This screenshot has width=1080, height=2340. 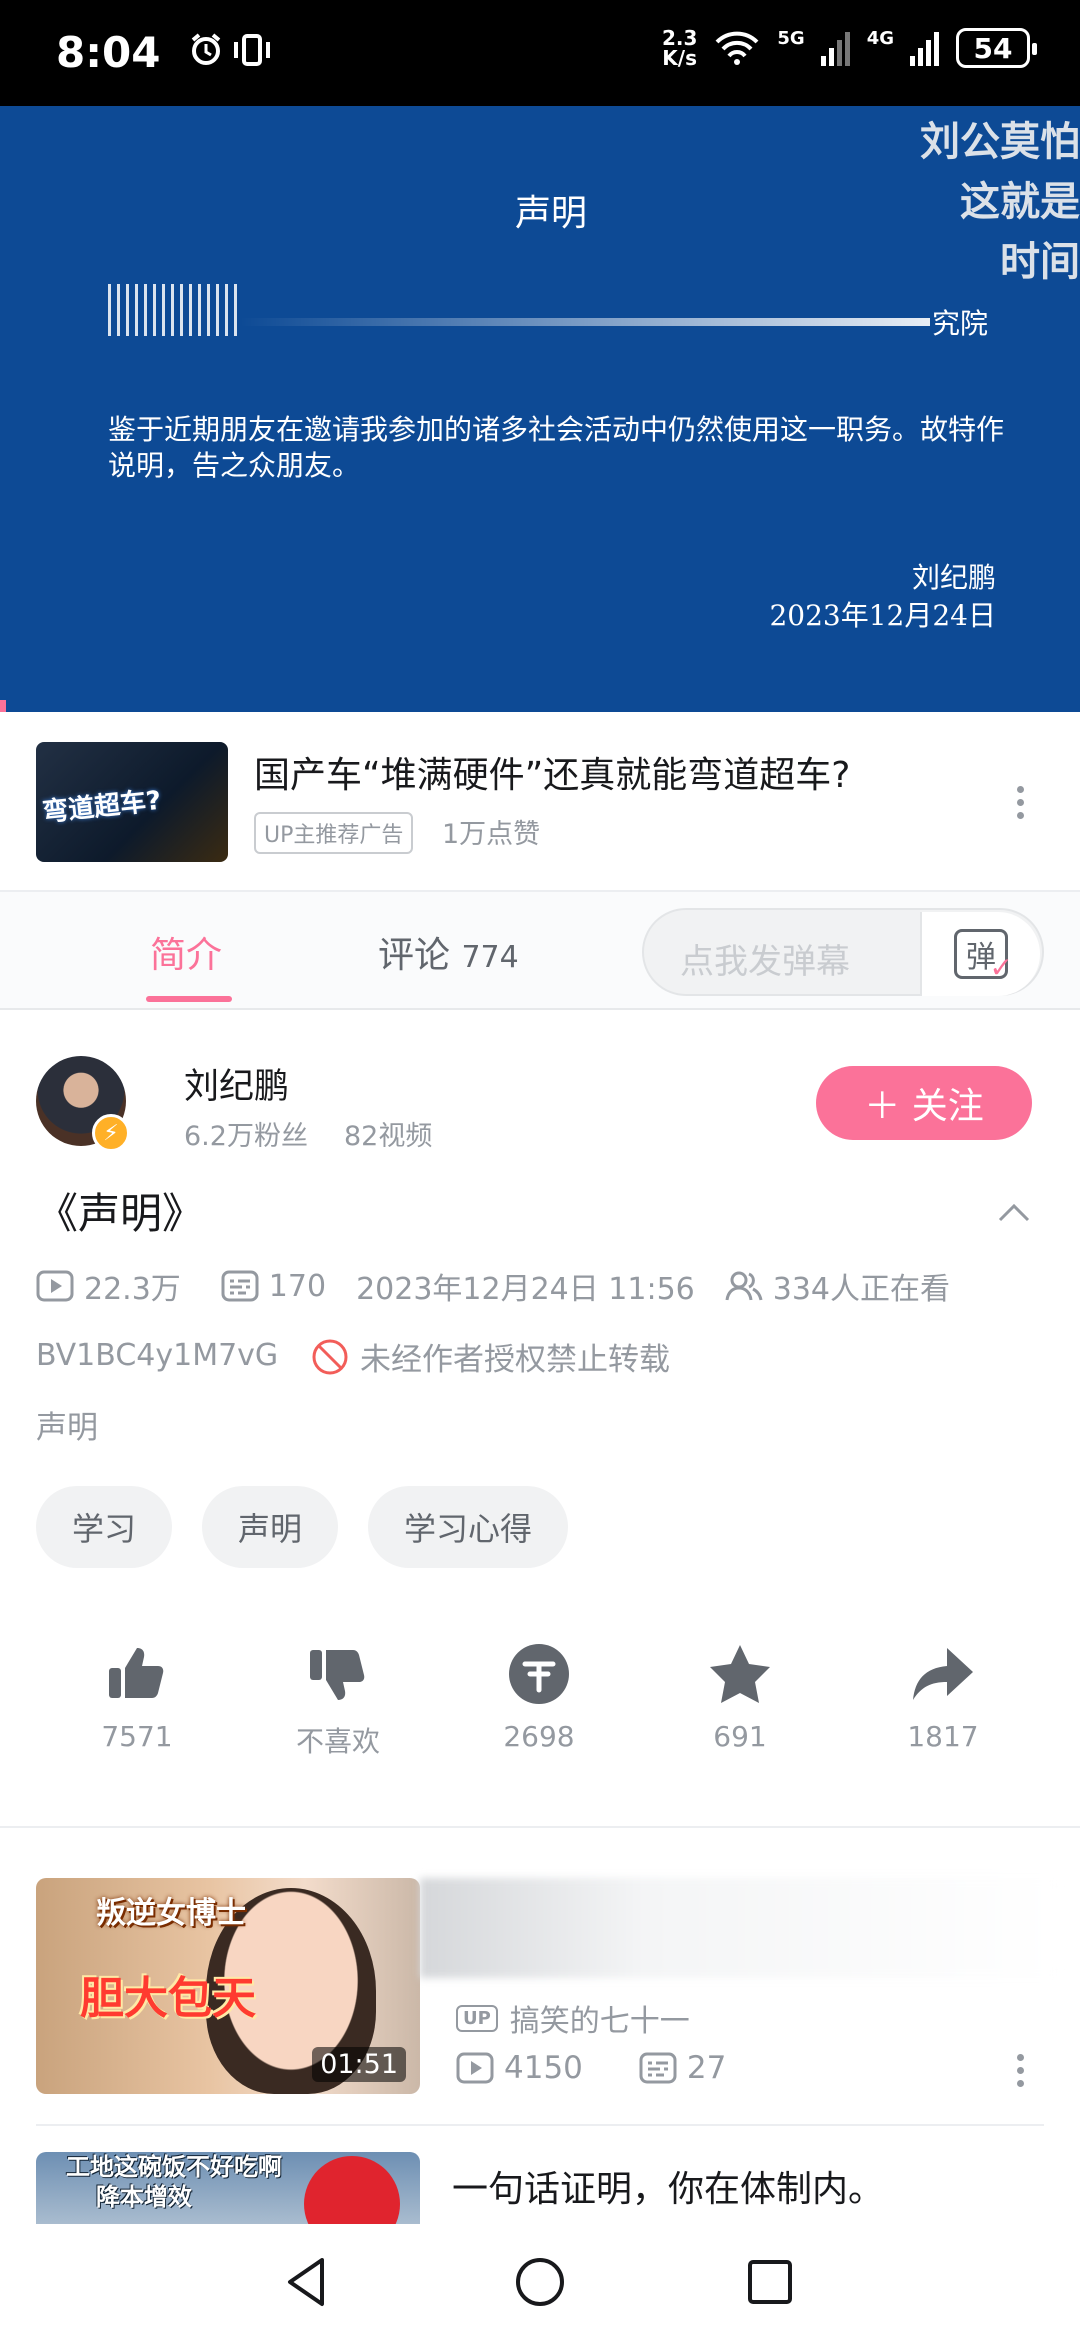 What do you see at coordinates (297, 1286) in the screenshot?
I see `danmaku-count: 170` at bounding box center [297, 1286].